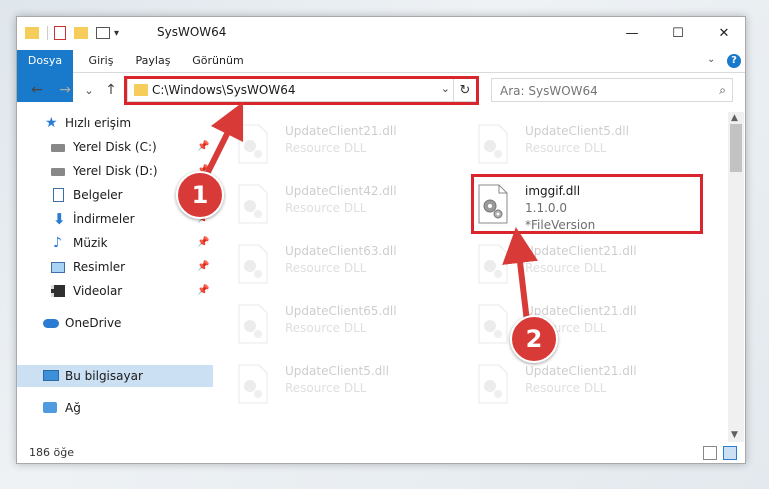 This screenshot has height=489, width=769. I want to click on list-item: UpdateClient63.dll Resource DLL, so click(332, 264).